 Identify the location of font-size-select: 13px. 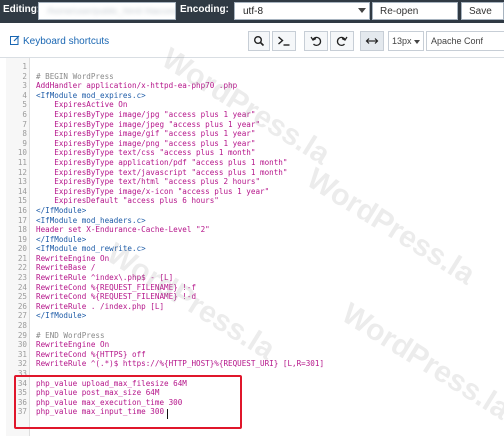
(406, 41).